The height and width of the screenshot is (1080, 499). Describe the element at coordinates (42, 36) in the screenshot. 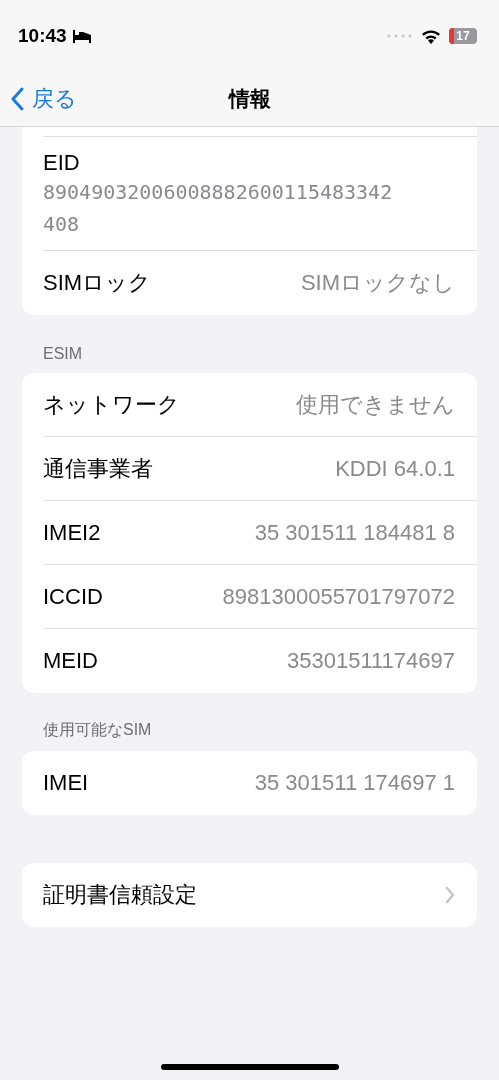

I see `clock-time: 10:43` at that location.